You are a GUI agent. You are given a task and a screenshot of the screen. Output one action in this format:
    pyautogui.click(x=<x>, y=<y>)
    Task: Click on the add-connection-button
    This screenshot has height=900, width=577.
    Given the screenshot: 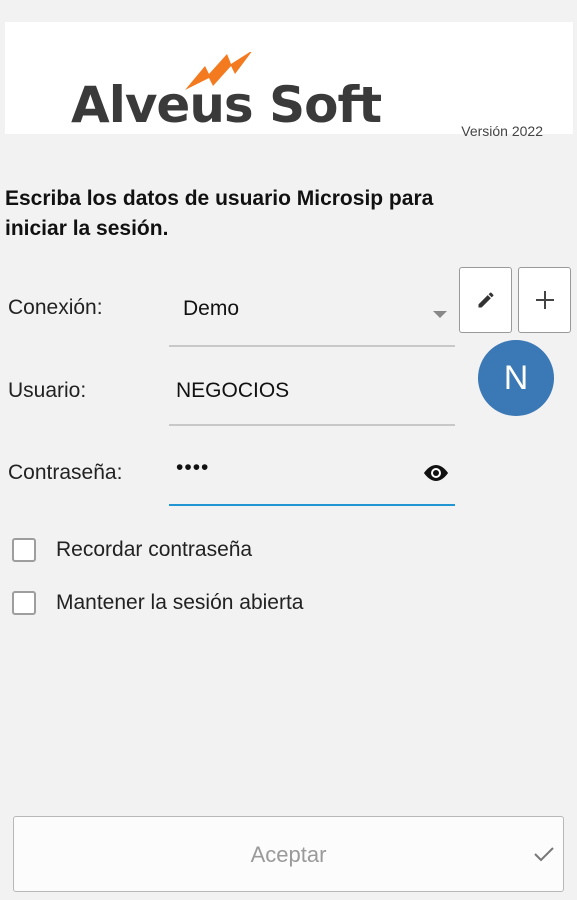 What is the action you would take?
    pyautogui.click(x=544, y=300)
    